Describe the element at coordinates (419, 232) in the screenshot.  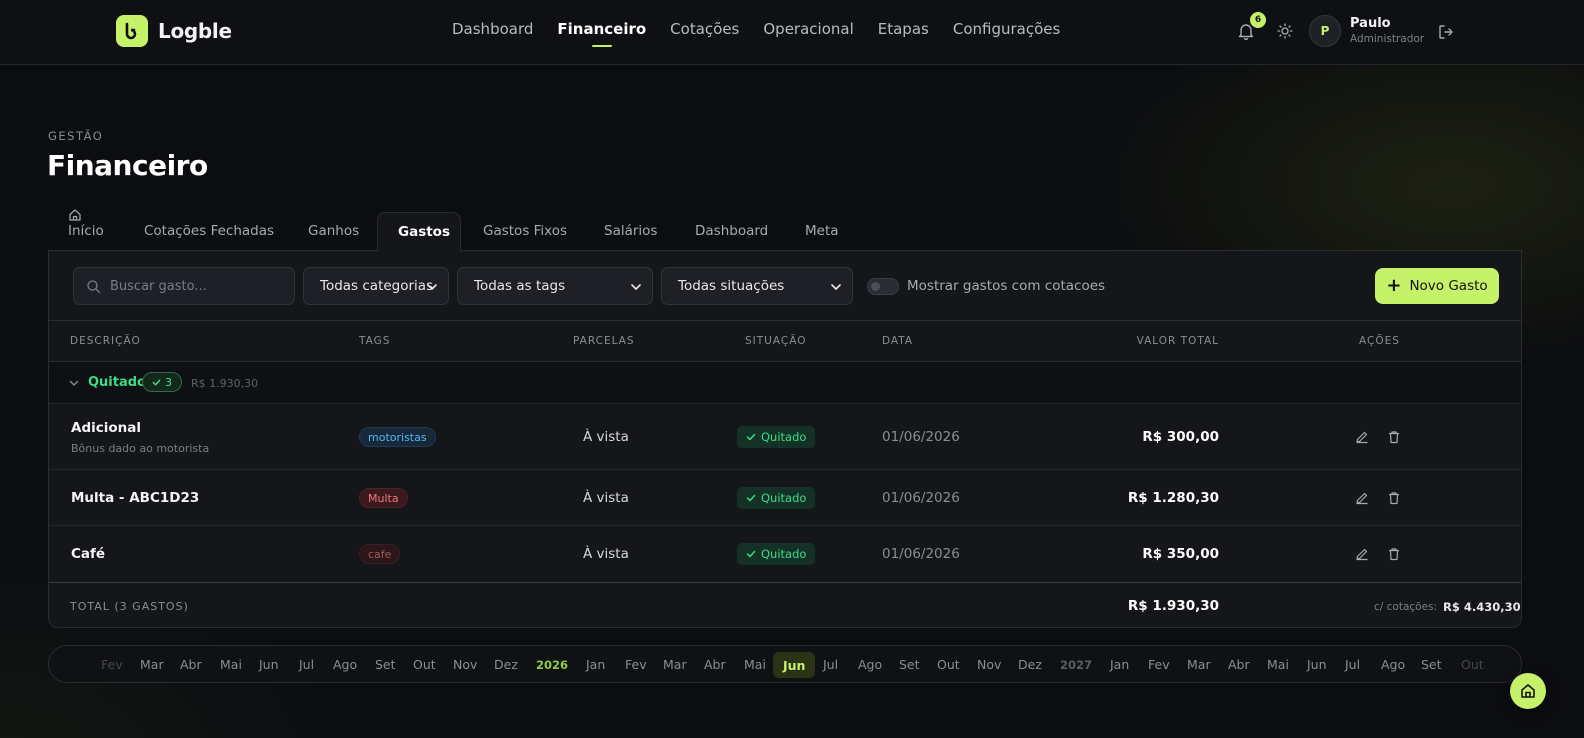
I see `tab-gastos: Gastos` at that location.